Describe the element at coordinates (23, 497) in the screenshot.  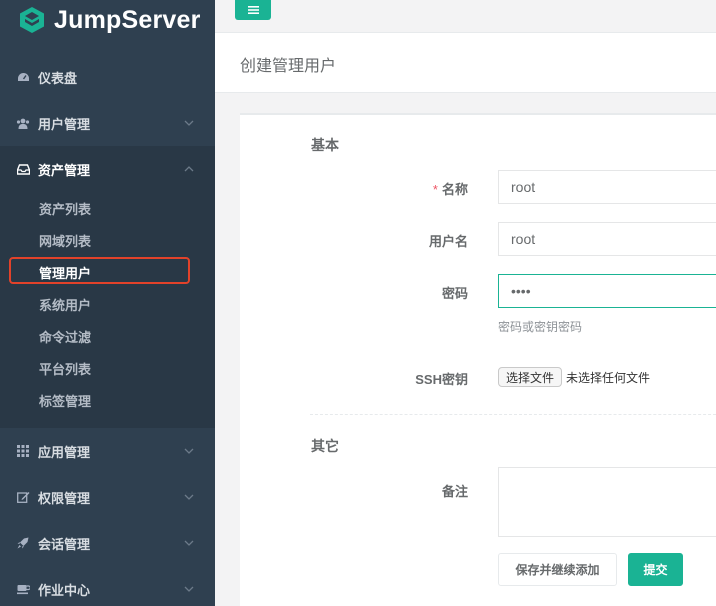
I see `edit-icon` at that location.